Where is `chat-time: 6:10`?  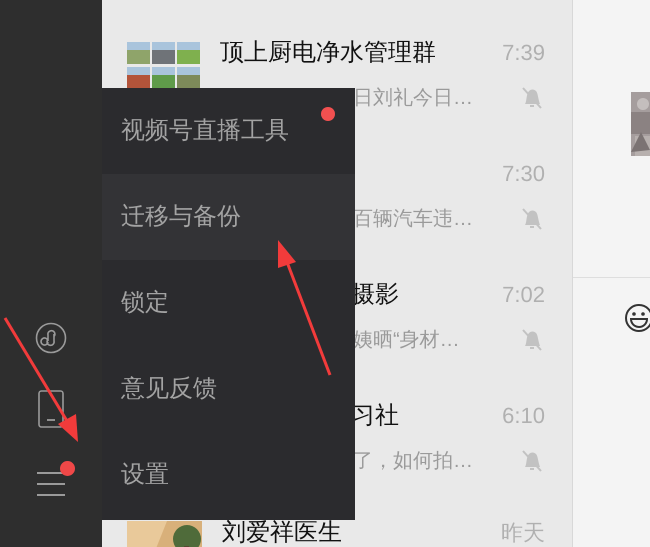 chat-time: 6:10 is located at coordinates (523, 416).